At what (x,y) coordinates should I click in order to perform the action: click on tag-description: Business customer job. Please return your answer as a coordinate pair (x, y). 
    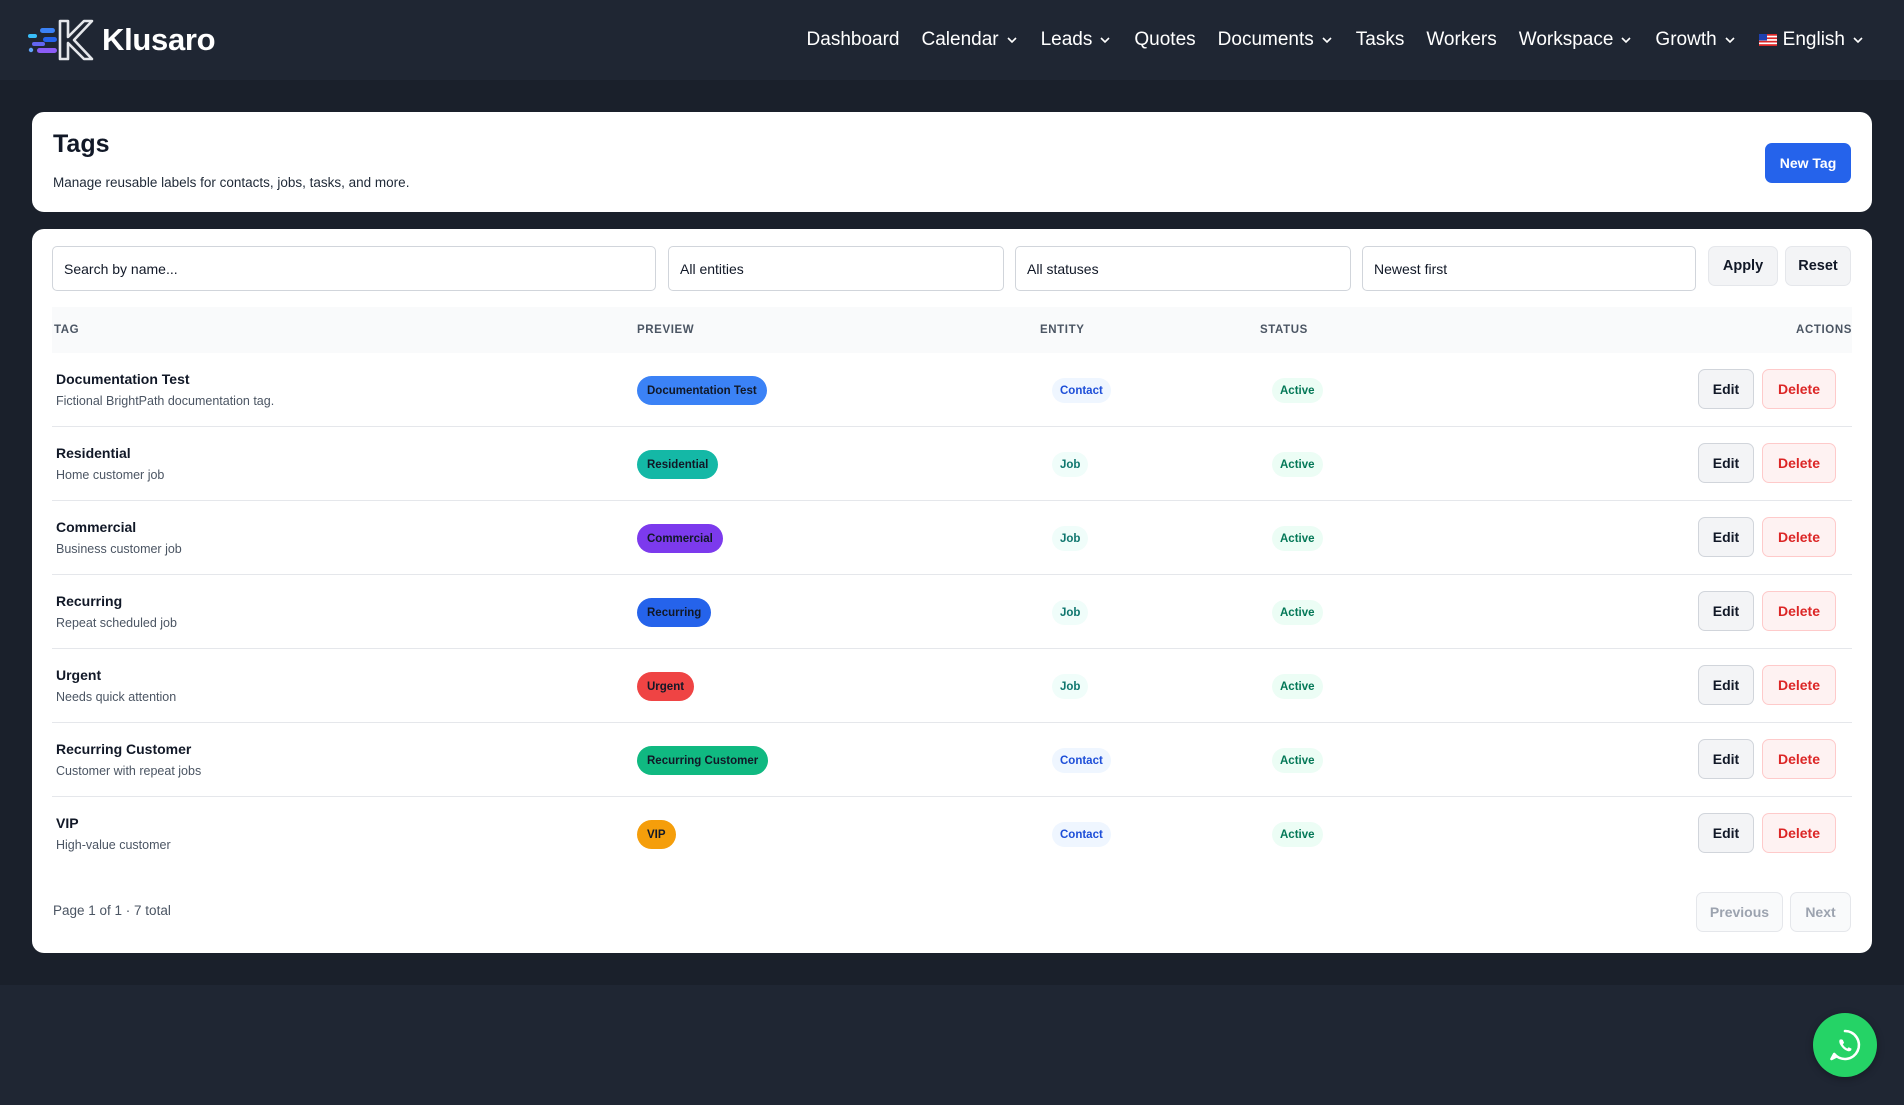
    Looking at the image, I should click on (119, 549).